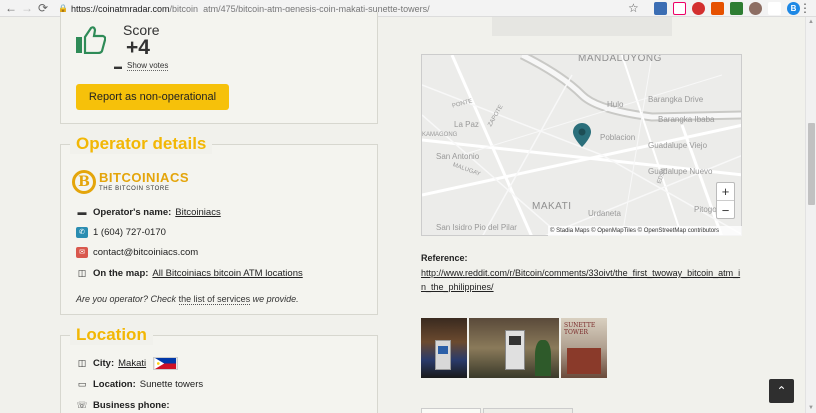  Describe the element at coordinates (82, 404) in the screenshot. I see `phone-icon: ☏` at that location.